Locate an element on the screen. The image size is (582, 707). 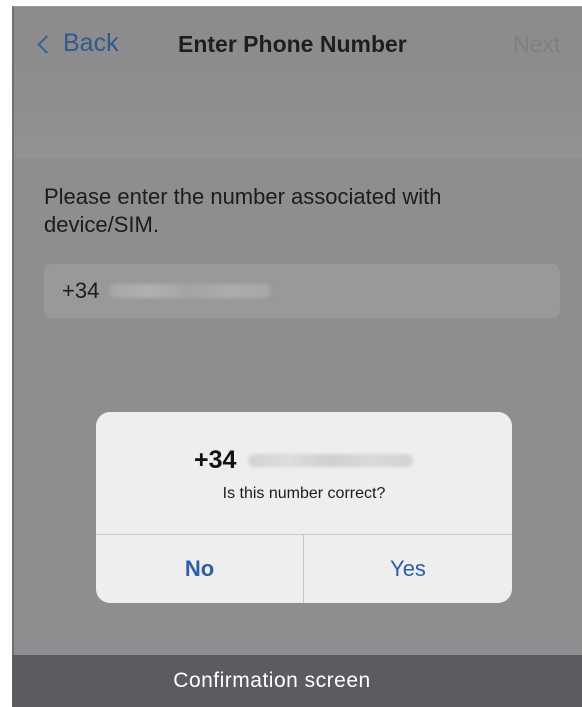
back-button: Back is located at coordinates (78, 43).